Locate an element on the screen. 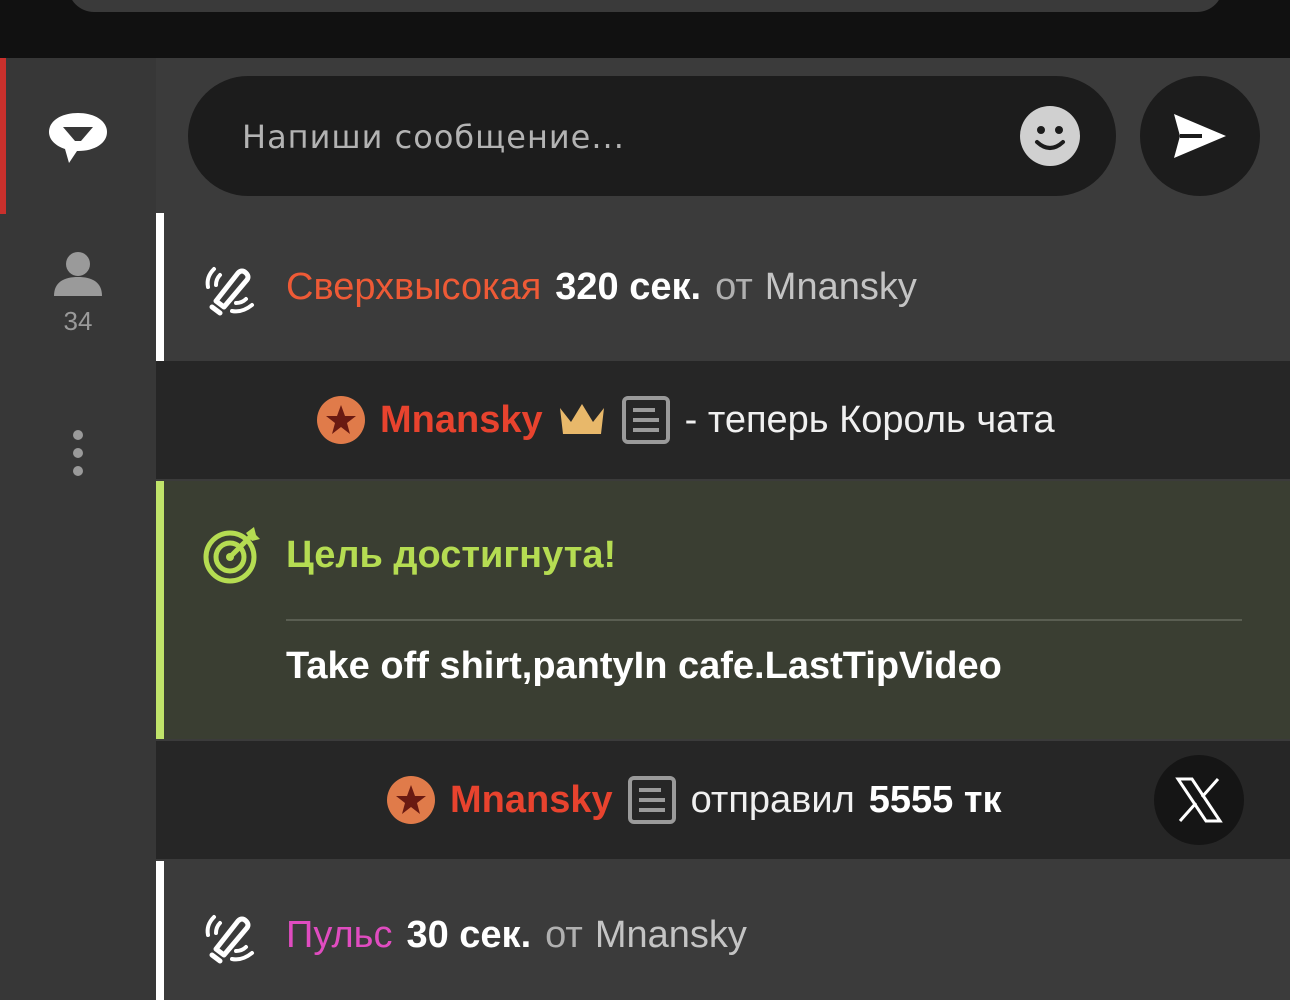  sidebar-item-more is located at coordinates (78, 453).